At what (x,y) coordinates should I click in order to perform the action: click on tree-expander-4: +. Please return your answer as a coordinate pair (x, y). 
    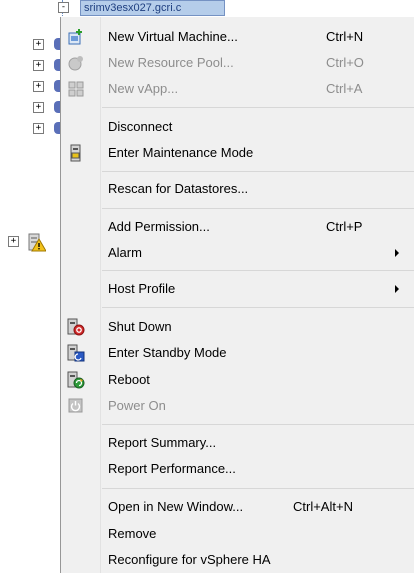
    Looking at the image, I should click on (38, 107).